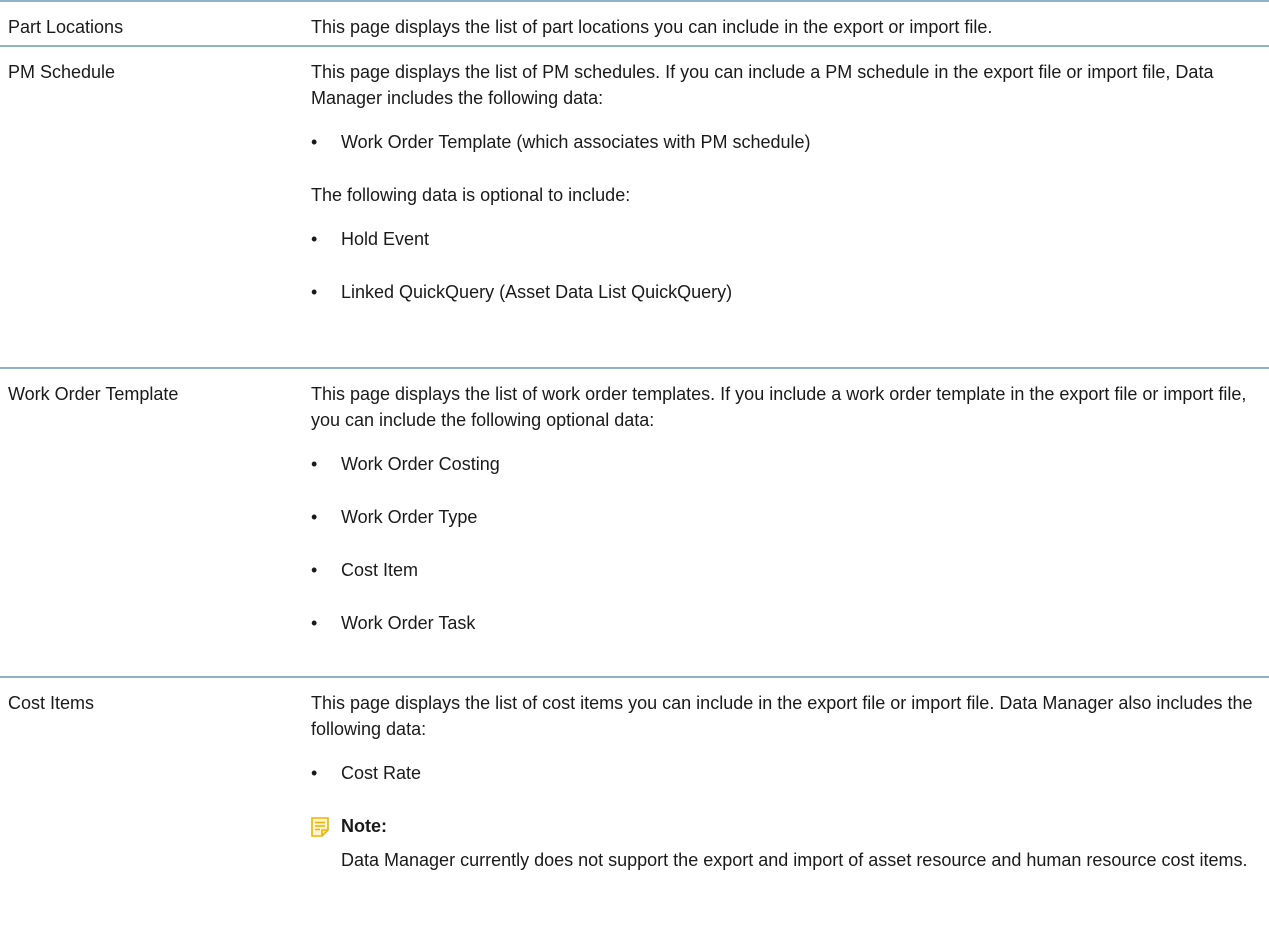 The image size is (1269, 951). Describe the element at coordinates (62, 72) in the screenshot. I see `row-label: PM Schedule` at that location.